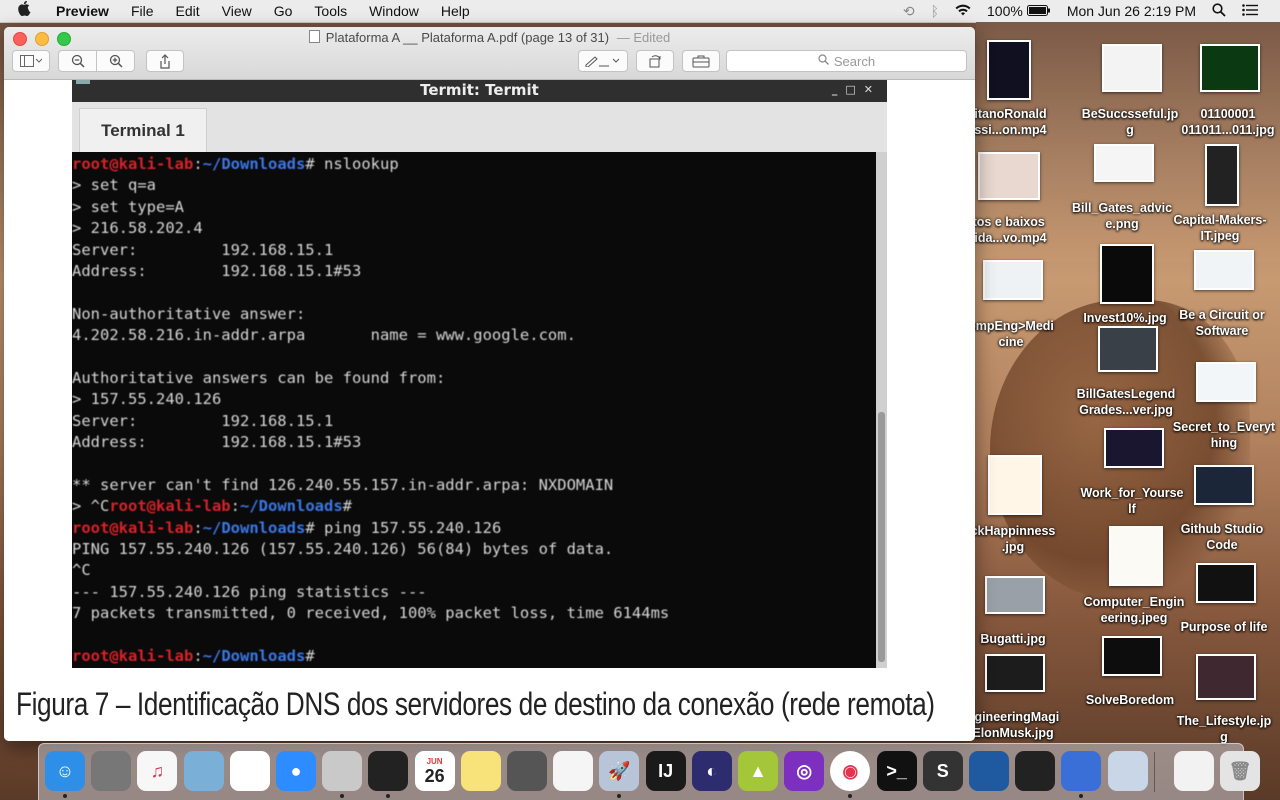  What do you see at coordinates (655, 61) in the screenshot?
I see `rotate-button` at bounding box center [655, 61].